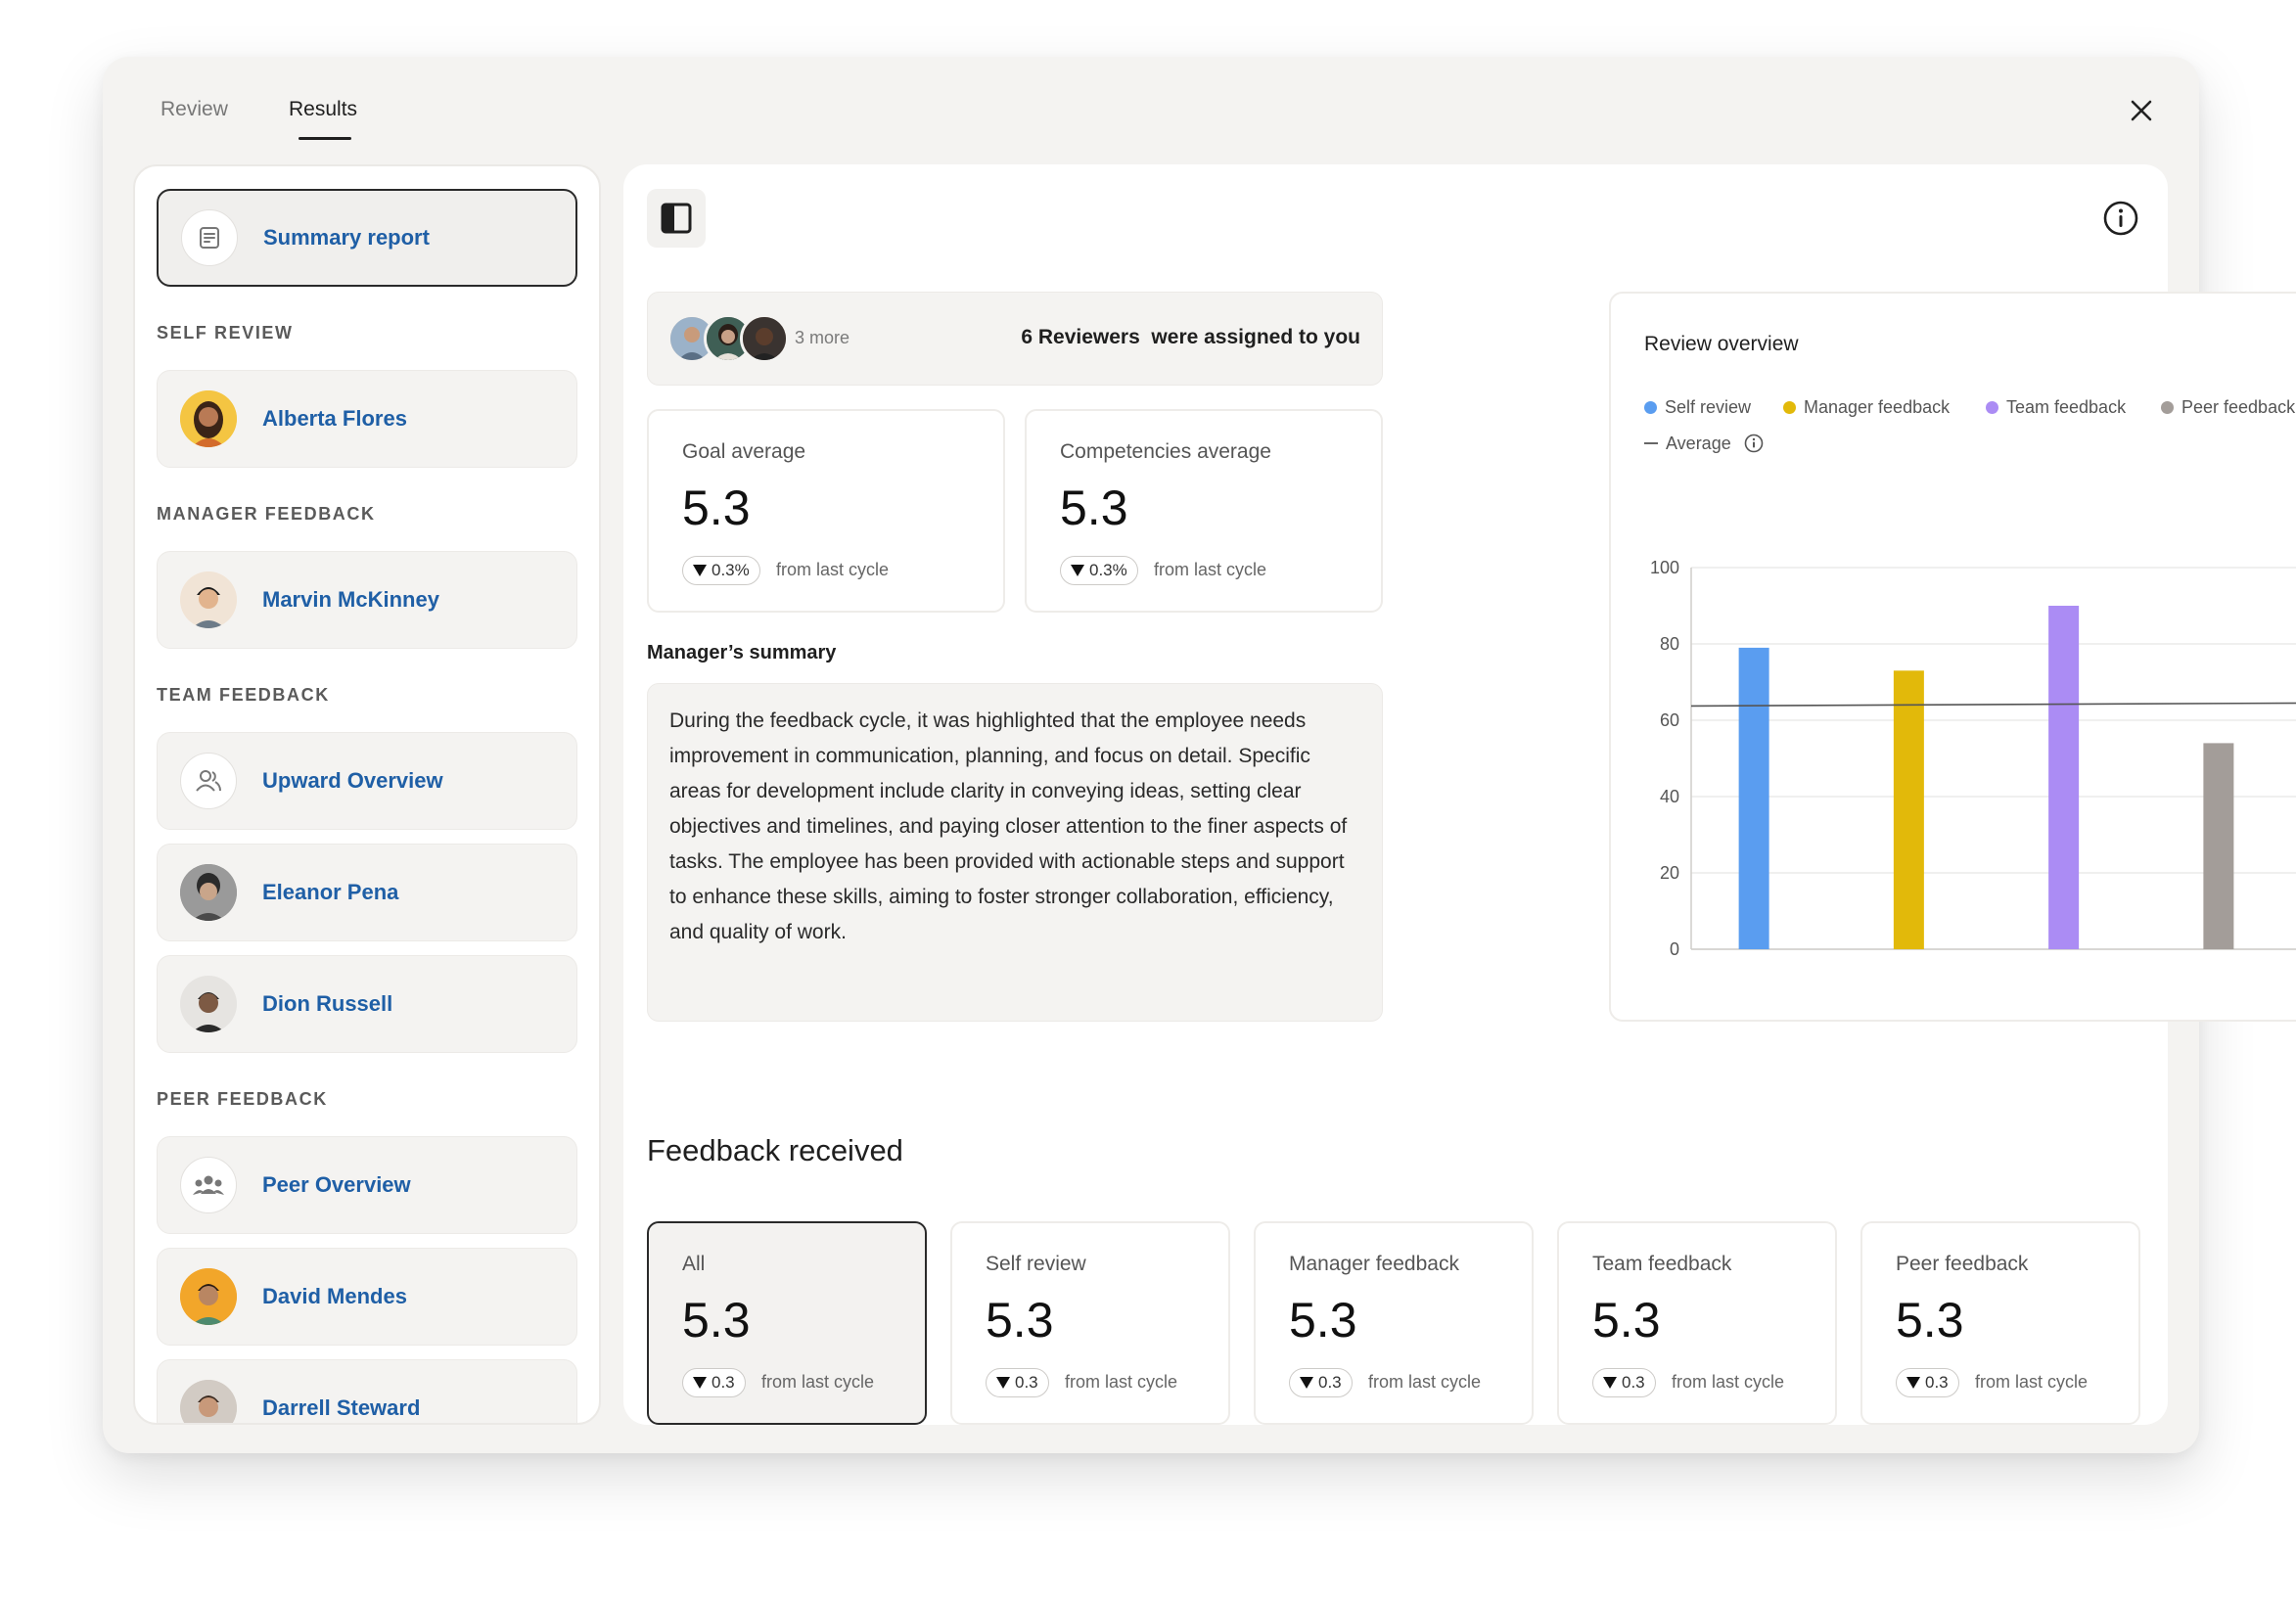  Describe the element at coordinates (1015, 339) in the screenshot. I see `reviewers-summary: 3 more 6 Reviewers were assigned to you` at that location.